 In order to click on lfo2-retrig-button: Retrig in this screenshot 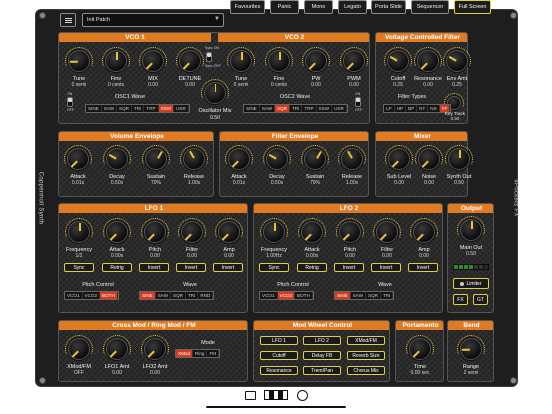, I will do `click(312, 267)`.